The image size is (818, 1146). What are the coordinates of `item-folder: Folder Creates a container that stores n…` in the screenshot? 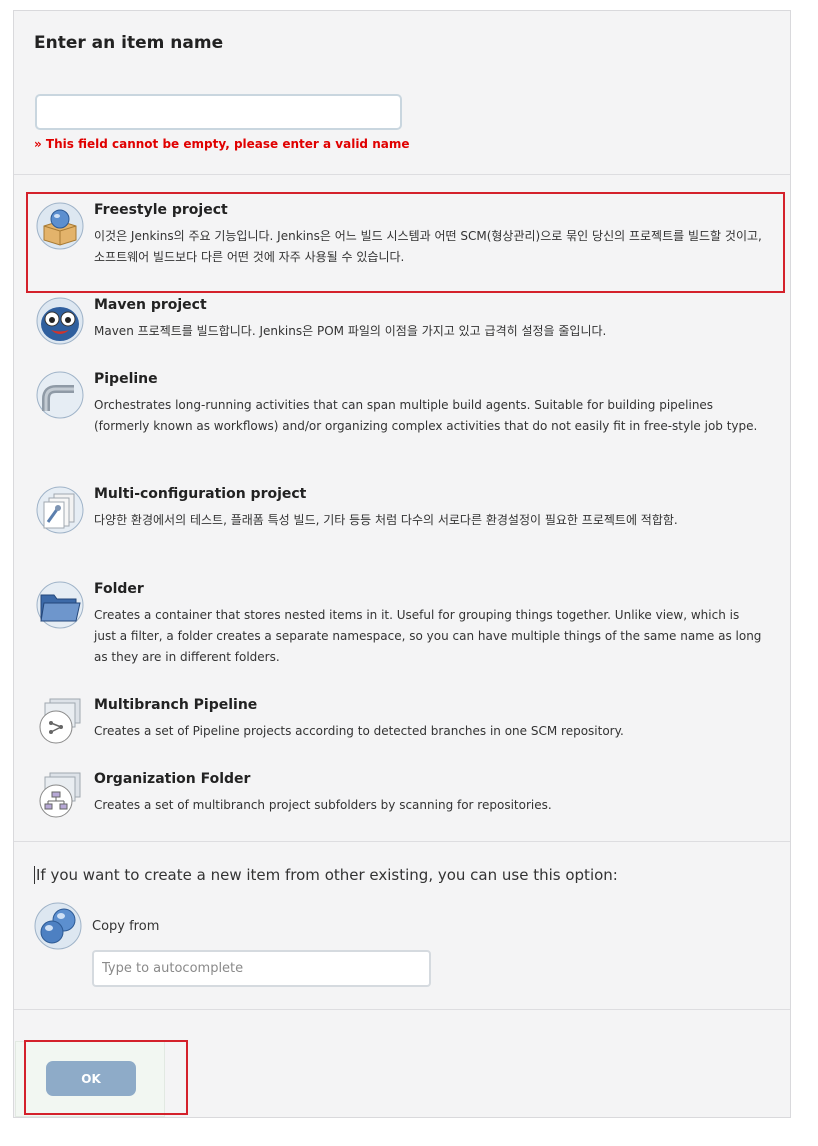 It's located at (402, 628).